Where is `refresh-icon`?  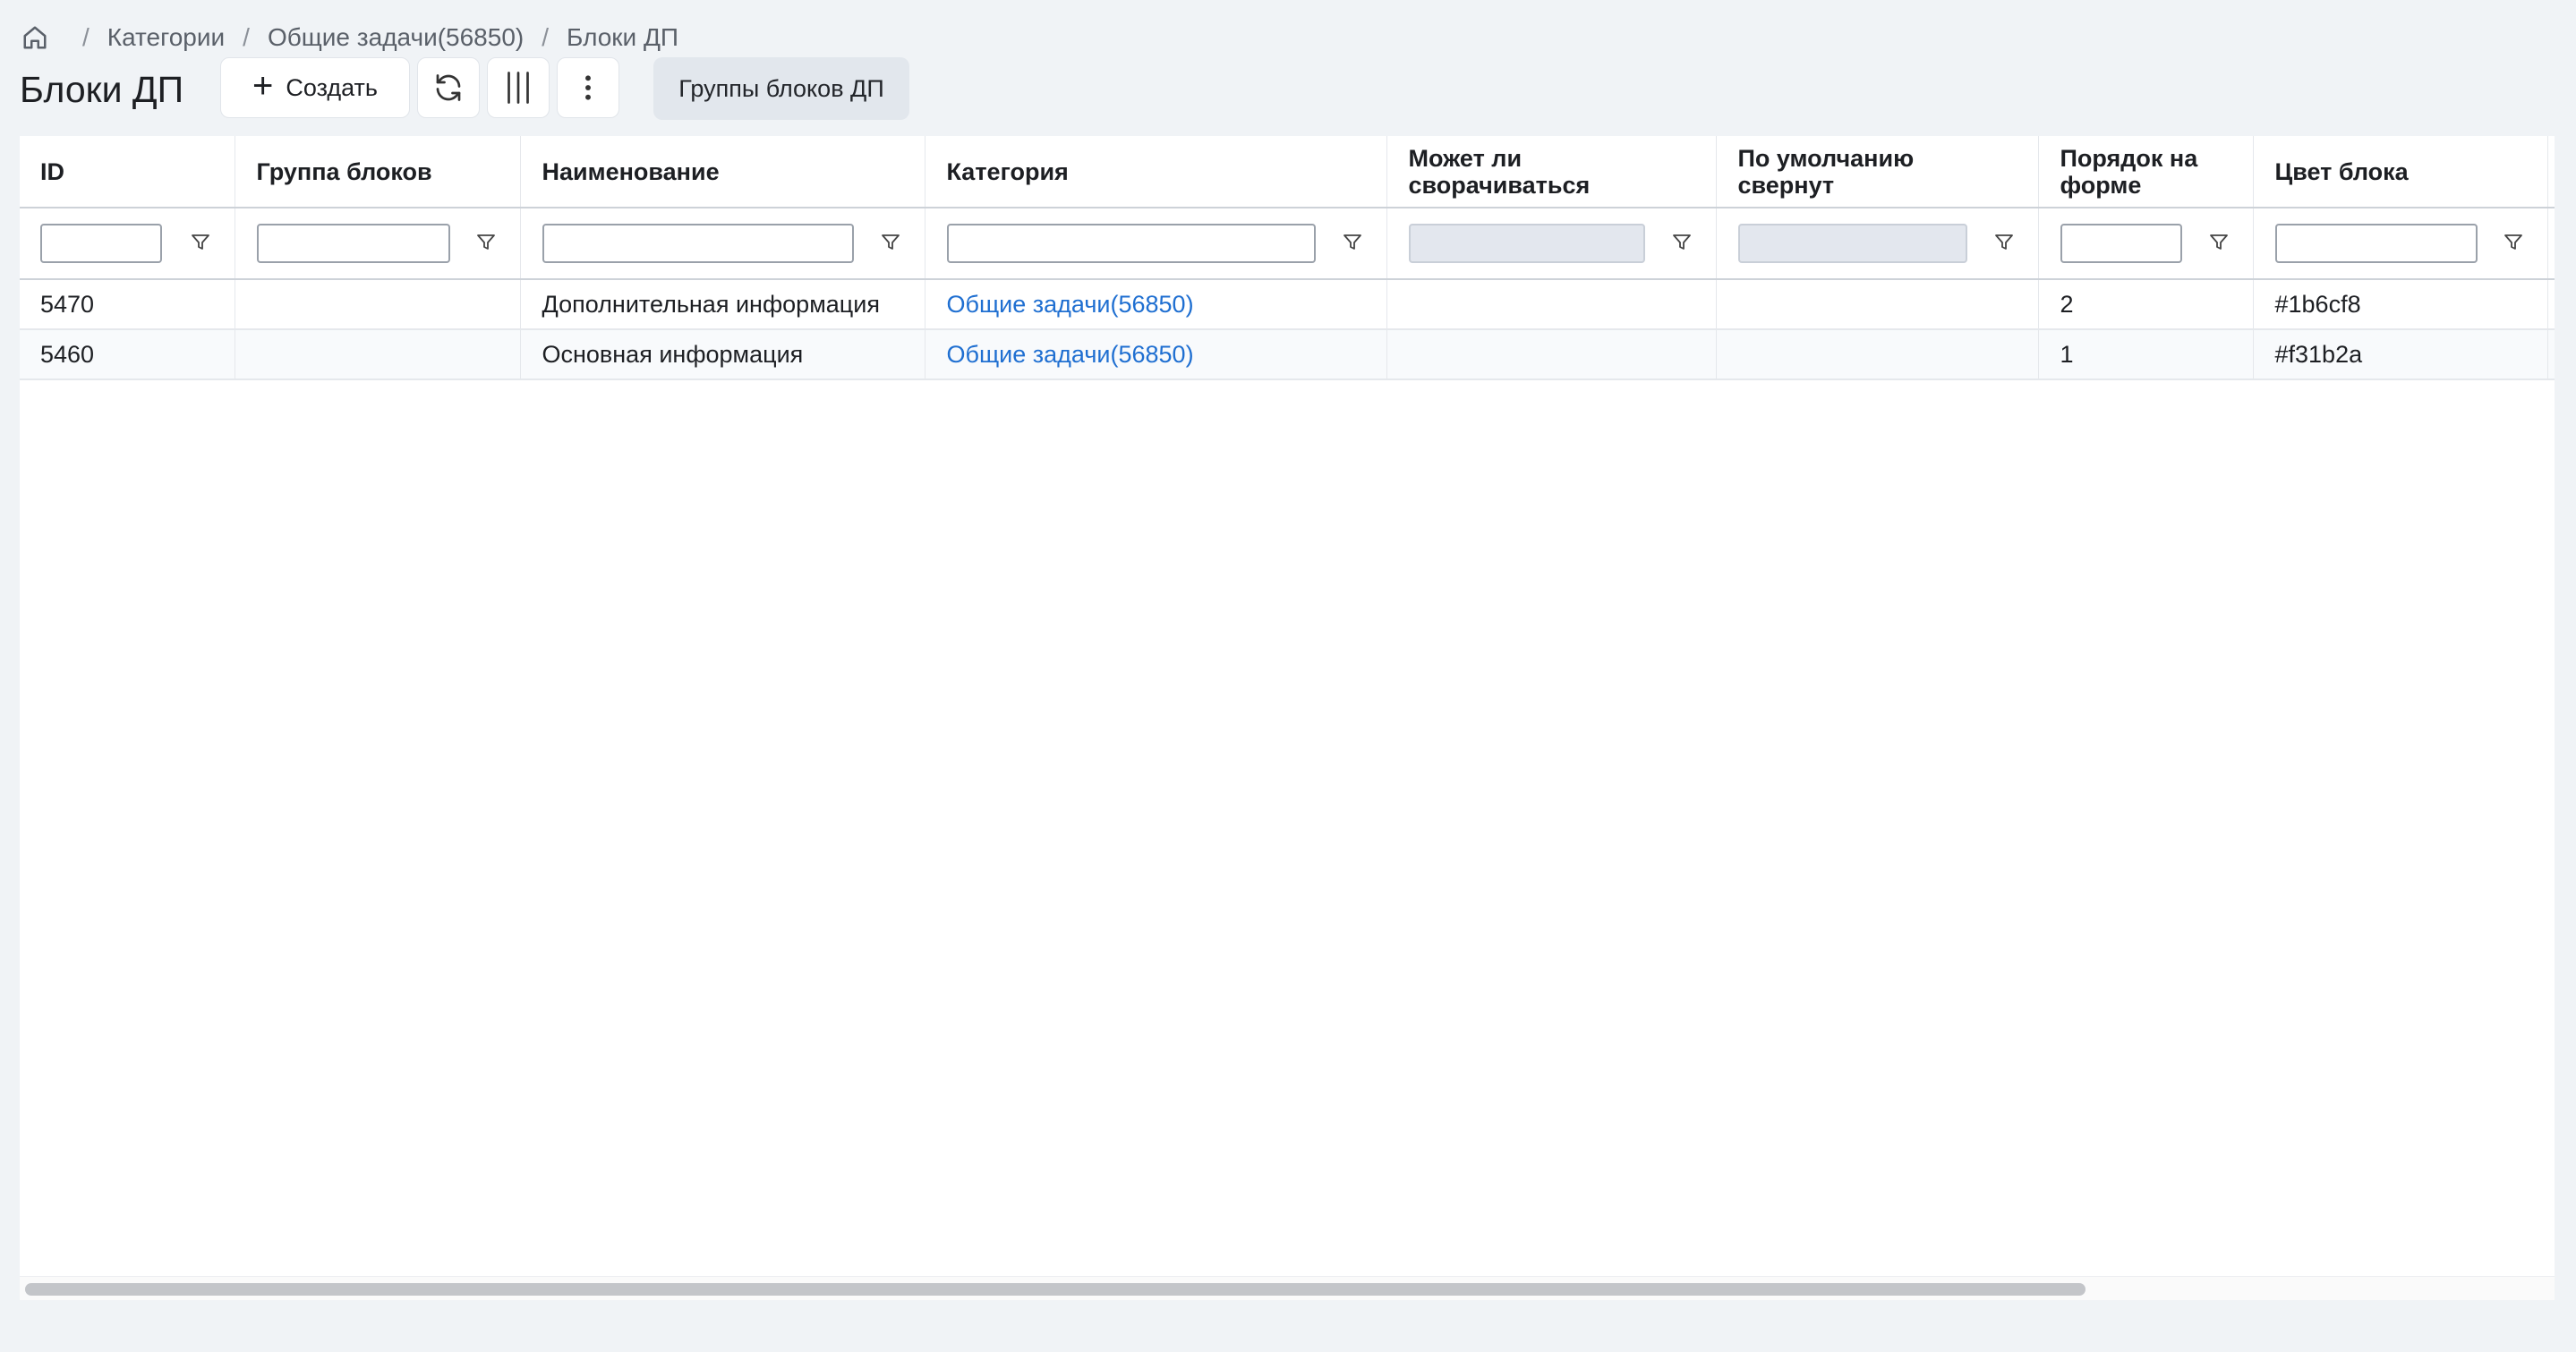
refresh-icon is located at coordinates (448, 88).